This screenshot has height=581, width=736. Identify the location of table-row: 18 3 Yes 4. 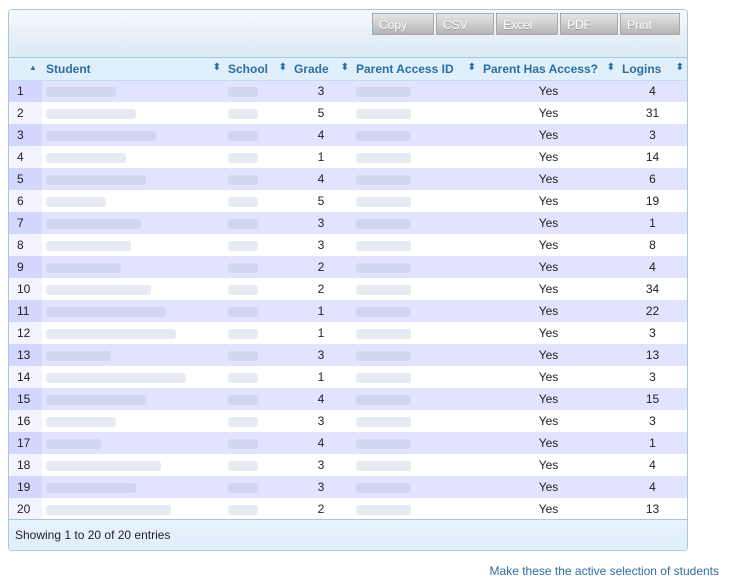
(348, 465).